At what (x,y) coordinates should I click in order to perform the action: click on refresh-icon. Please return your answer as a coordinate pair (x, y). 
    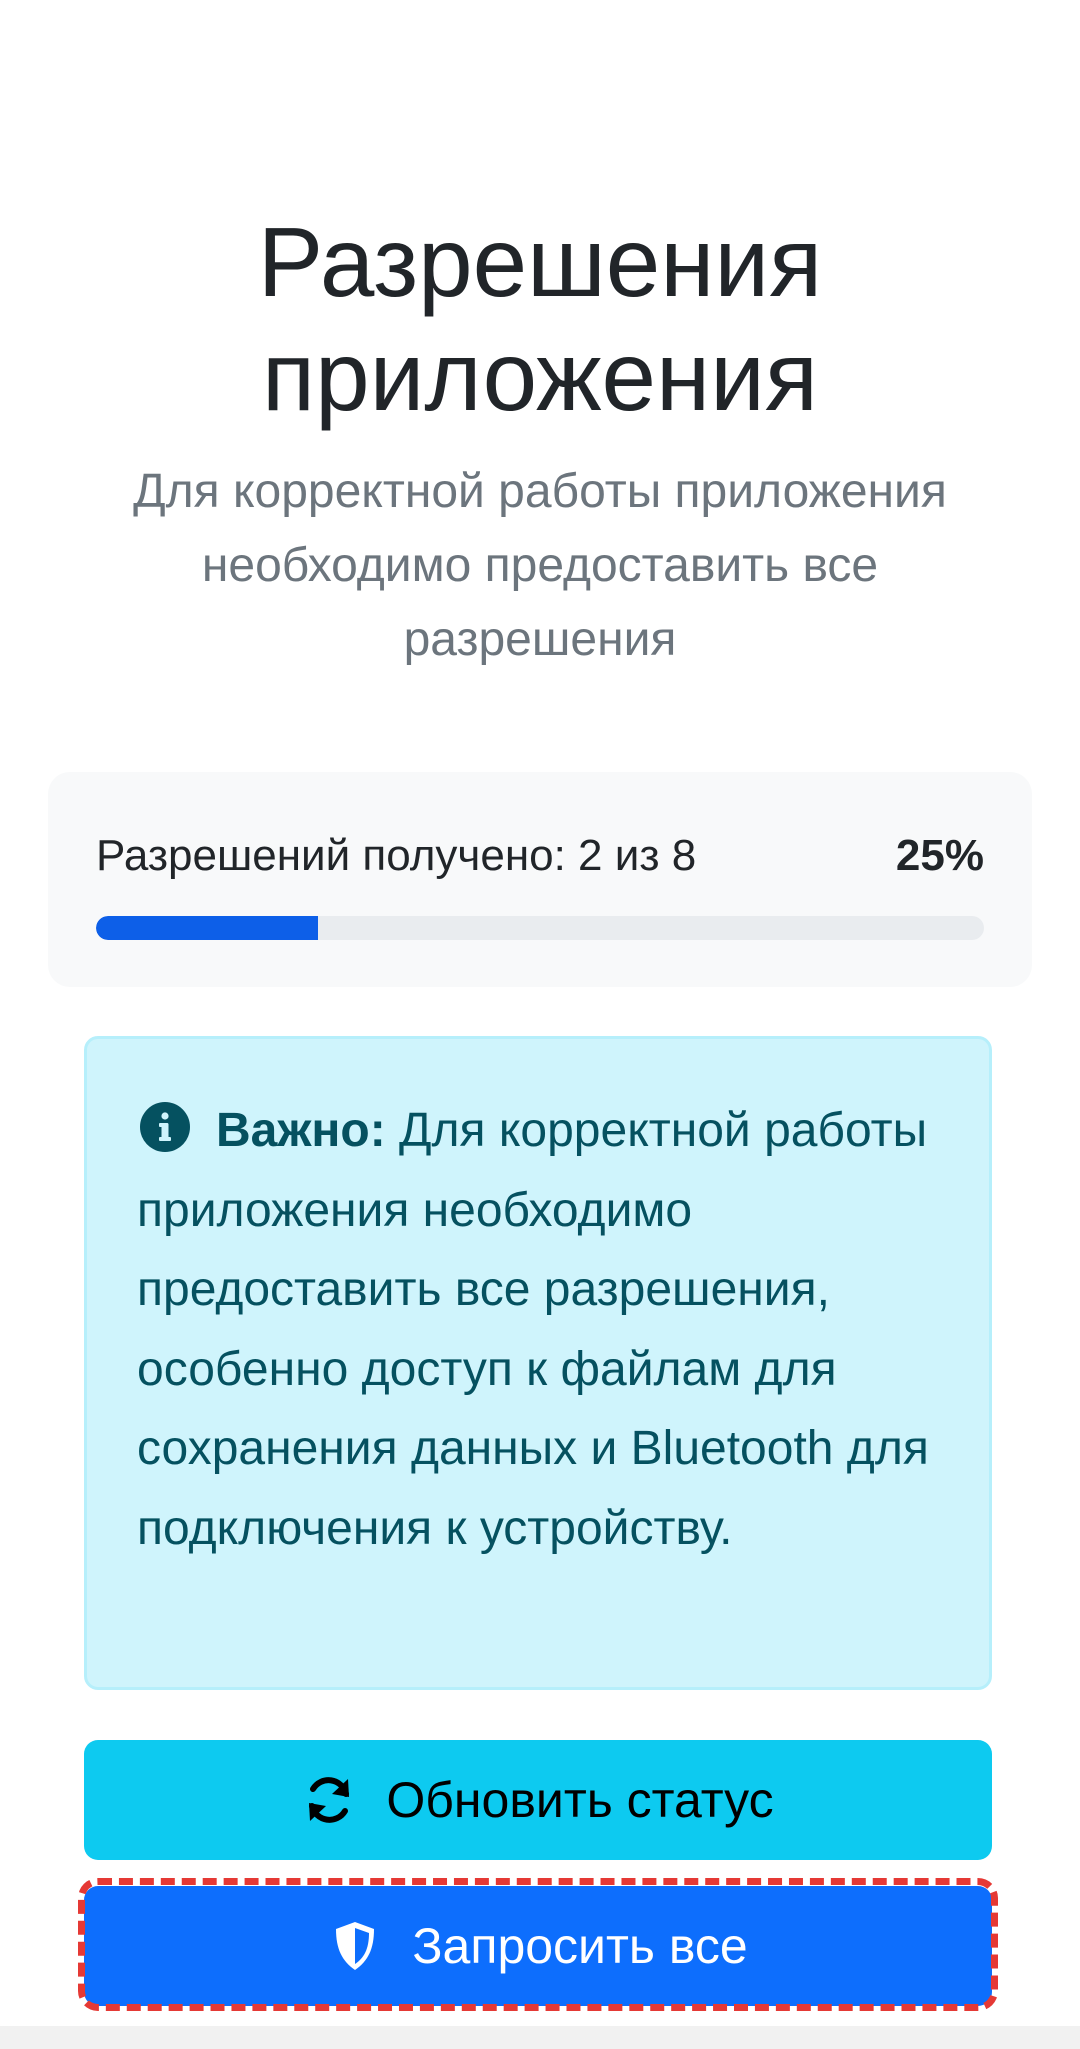
    Looking at the image, I should click on (329, 1800).